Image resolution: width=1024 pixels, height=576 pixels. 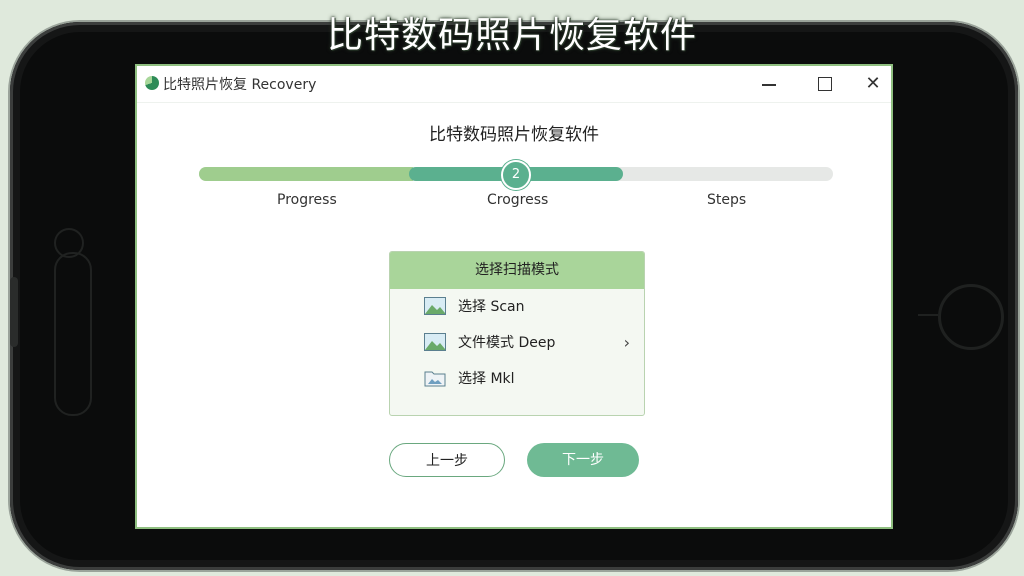 What do you see at coordinates (516, 175) in the screenshot?
I see `current-step-marker: 2` at bounding box center [516, 175].